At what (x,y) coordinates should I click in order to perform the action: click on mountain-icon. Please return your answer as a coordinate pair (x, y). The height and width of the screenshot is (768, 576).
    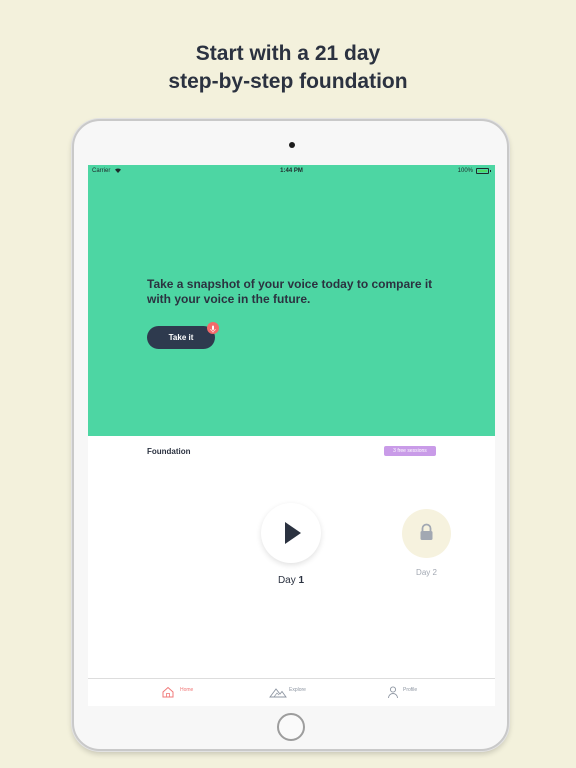
    Looking at the image, I should click on (278, 693).